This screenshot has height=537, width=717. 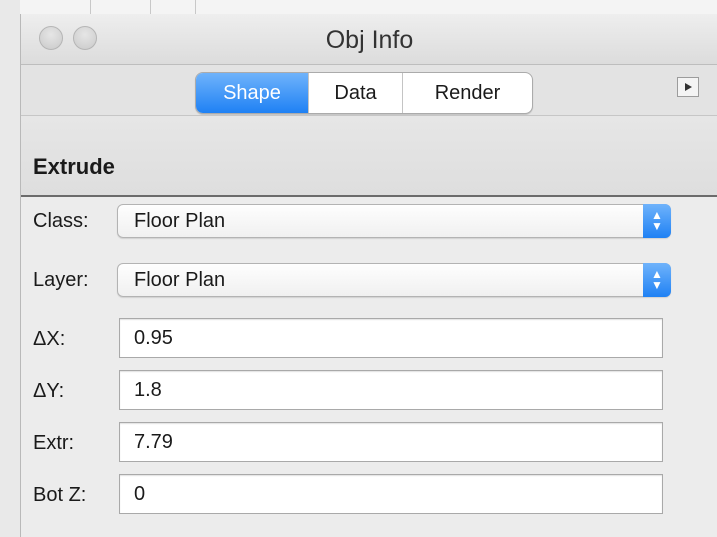 I want to click on section-title: Extrude, so click(x=74, y=166).